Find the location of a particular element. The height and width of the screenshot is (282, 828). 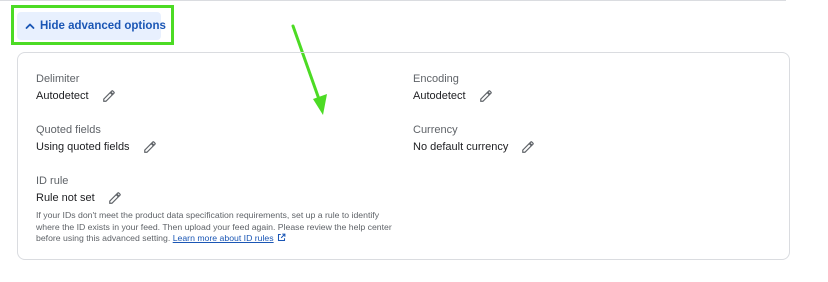

id-rule-value: Rule not set is located at coordinates (65, 198).